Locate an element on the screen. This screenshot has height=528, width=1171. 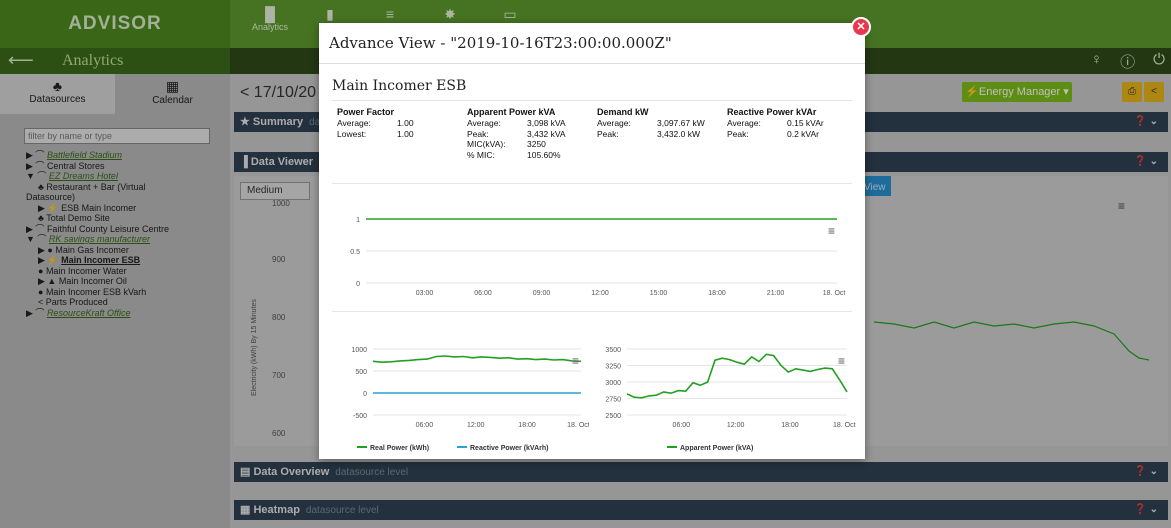
x-tick-label: 03:00 is located at coordinates (425, 293).